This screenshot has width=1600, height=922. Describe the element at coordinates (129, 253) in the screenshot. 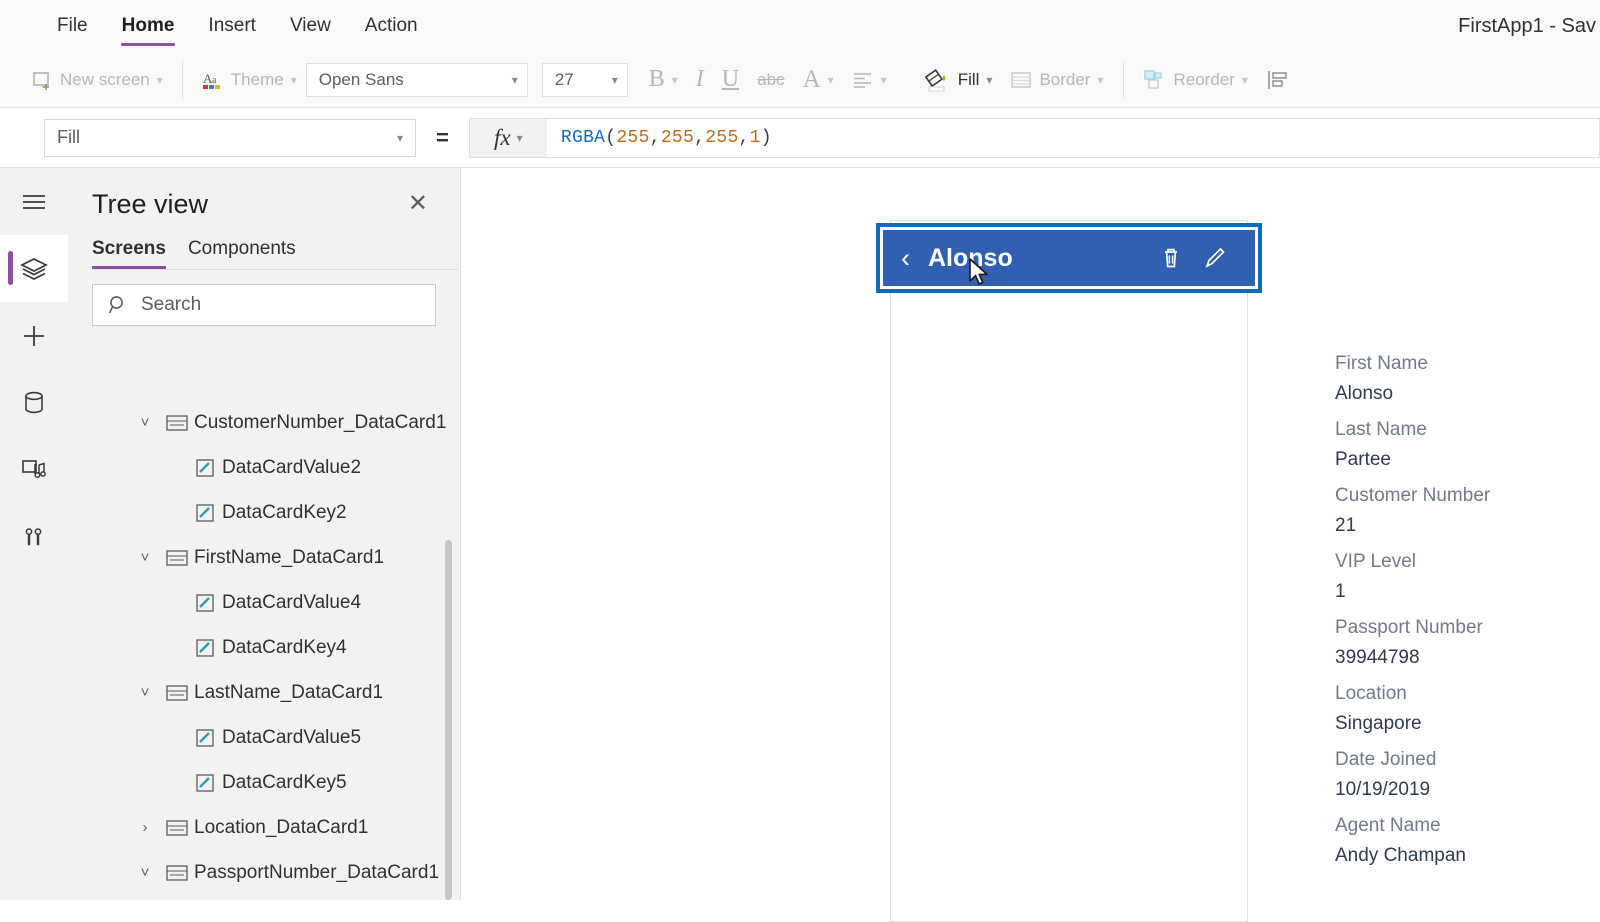

I see `tab-screens: Screens` at that location.